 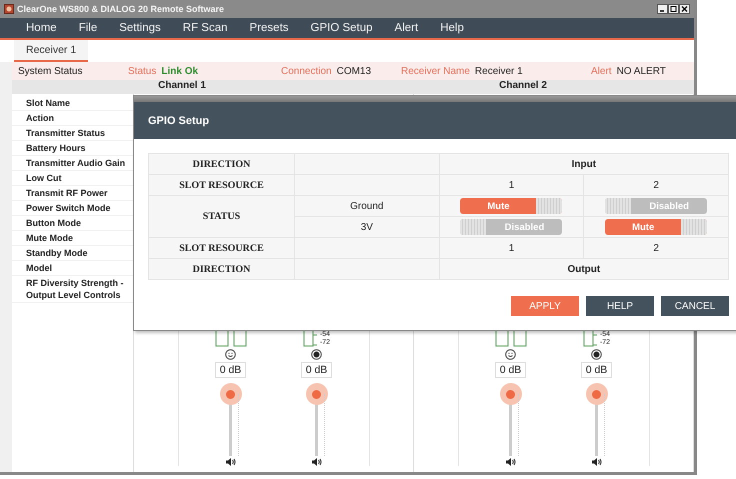 I want to click on dialog-title: GPIO Setup, so click(x=179, y=120).